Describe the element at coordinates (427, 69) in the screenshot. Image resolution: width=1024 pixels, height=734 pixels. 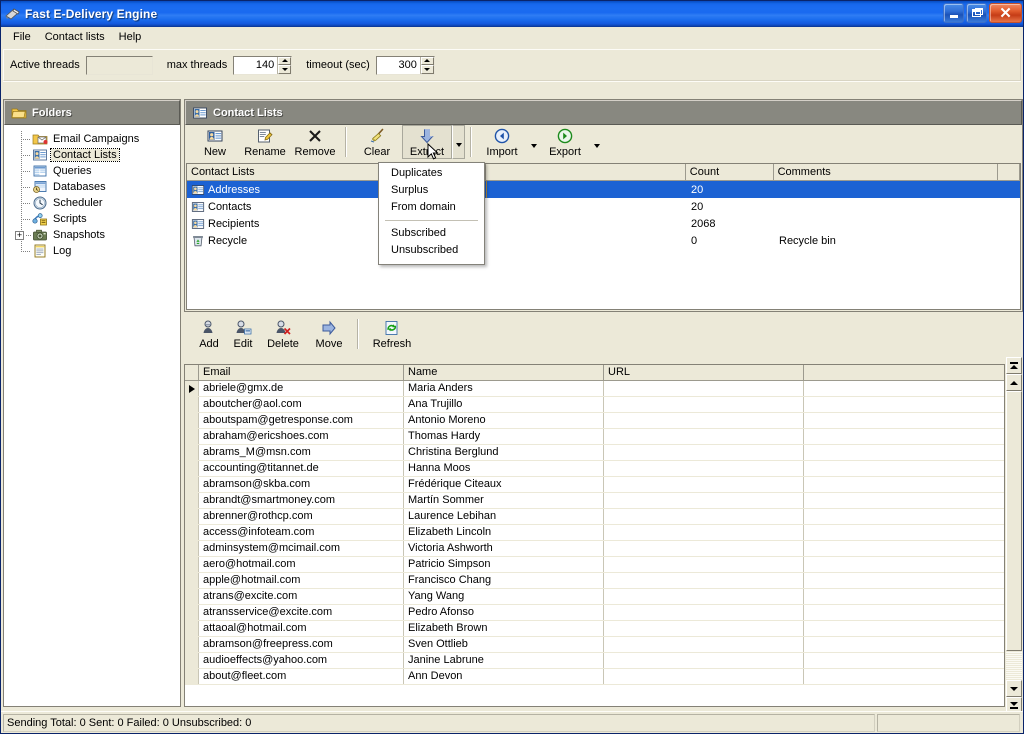
I see `timeout-spin-down` at that location.